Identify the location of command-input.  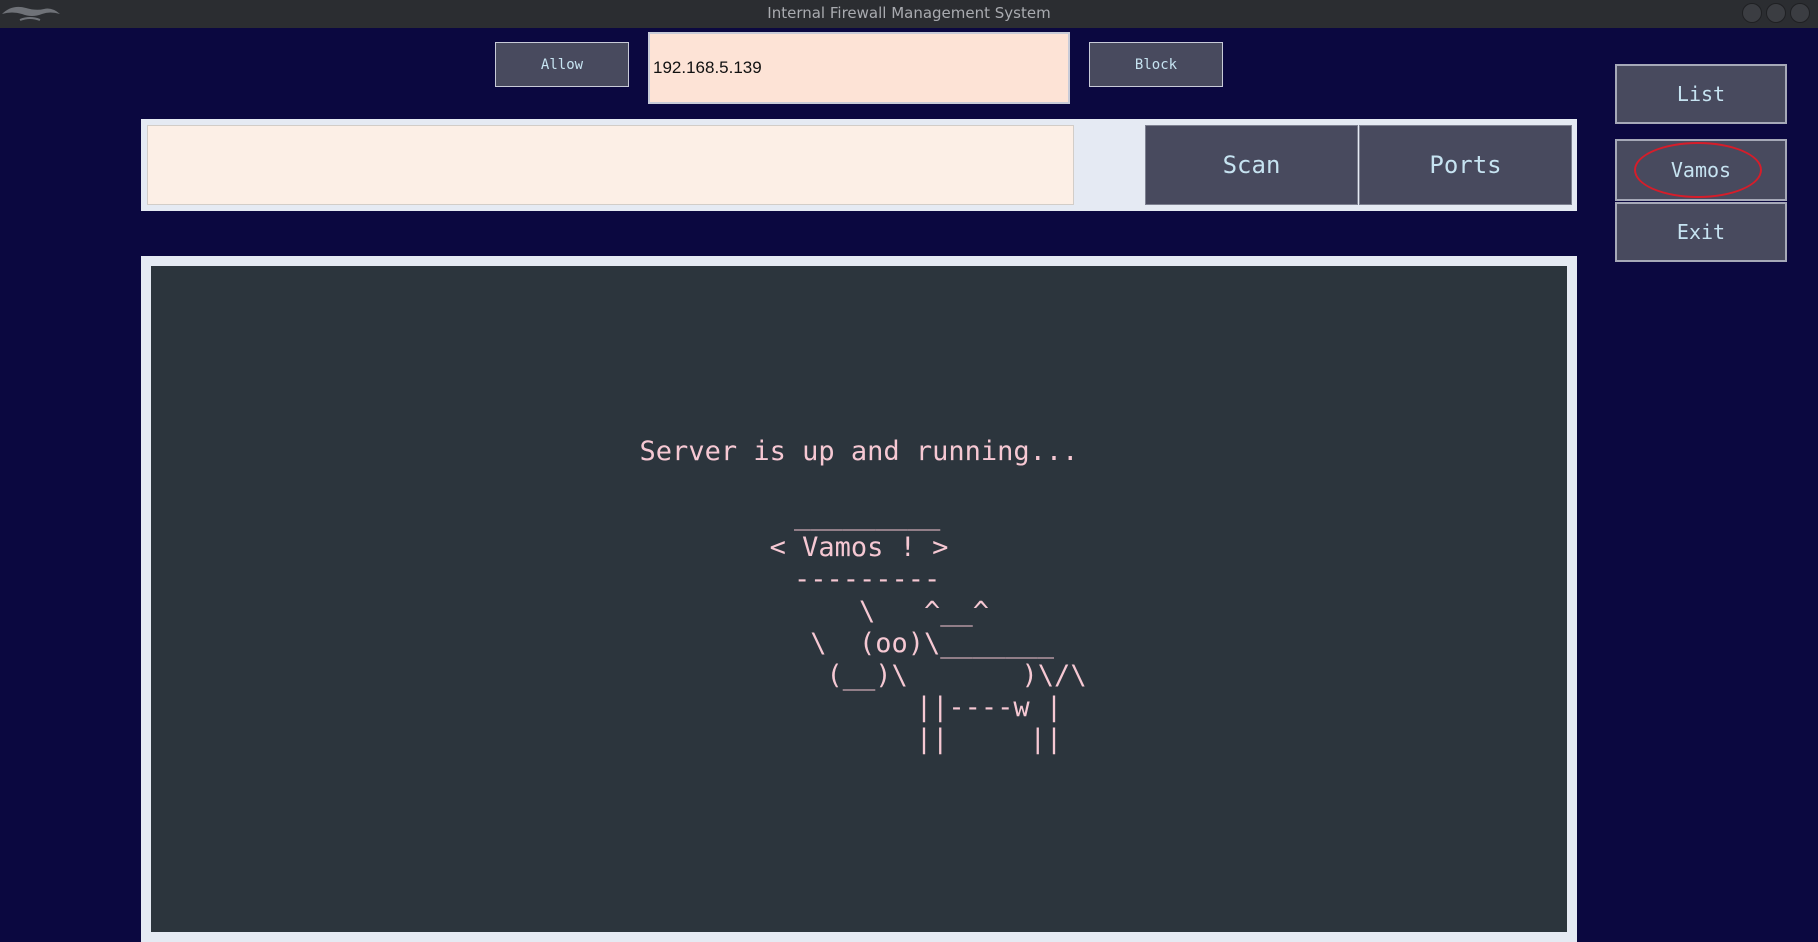
(610, 165).